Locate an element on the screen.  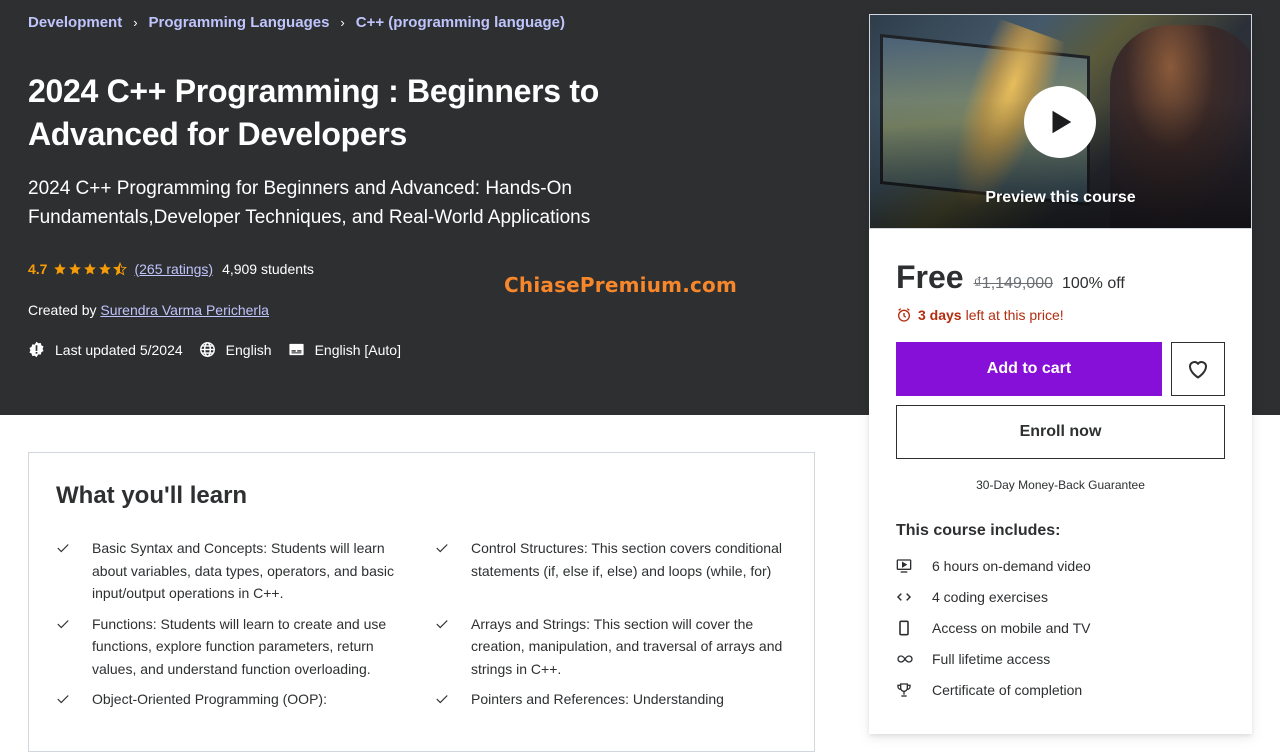
countdown-days: 3 days is located at coordinates (940, 315).